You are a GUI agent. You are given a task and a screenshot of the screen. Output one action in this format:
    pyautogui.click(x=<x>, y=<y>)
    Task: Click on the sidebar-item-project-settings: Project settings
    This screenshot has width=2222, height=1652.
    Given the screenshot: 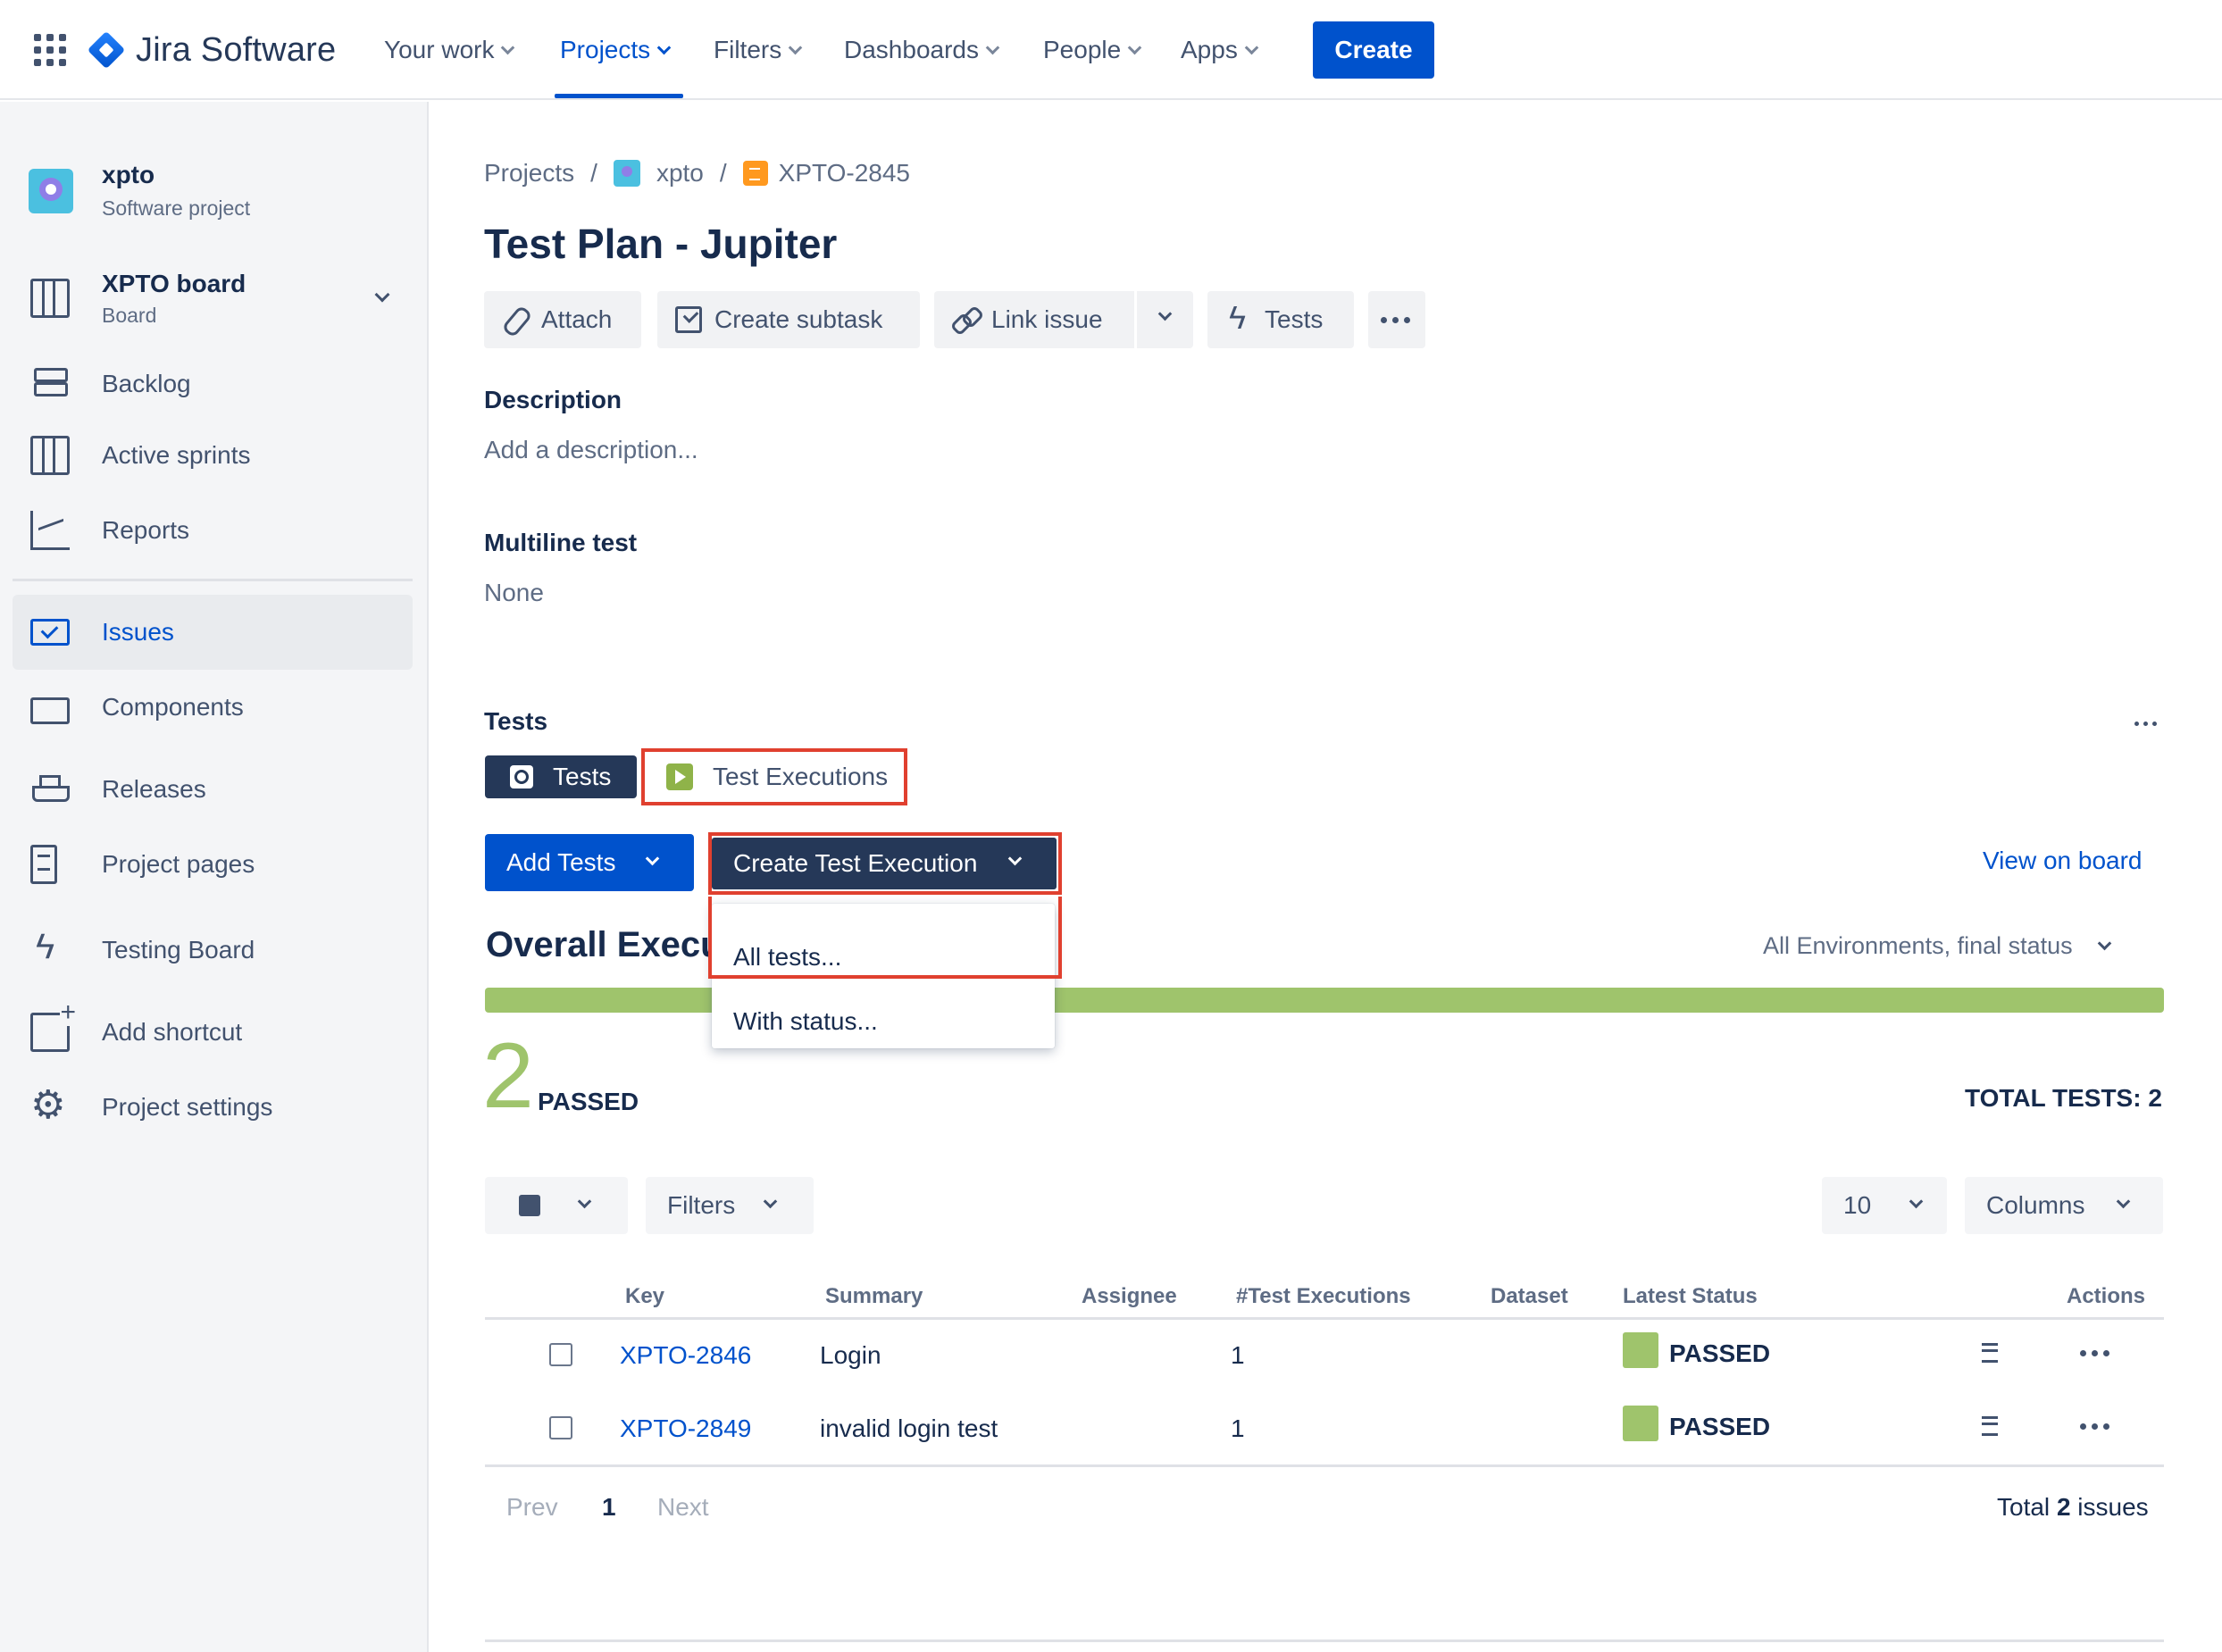 What is the action you would take?
    pyautogui.click(x=213, y=1107)
    